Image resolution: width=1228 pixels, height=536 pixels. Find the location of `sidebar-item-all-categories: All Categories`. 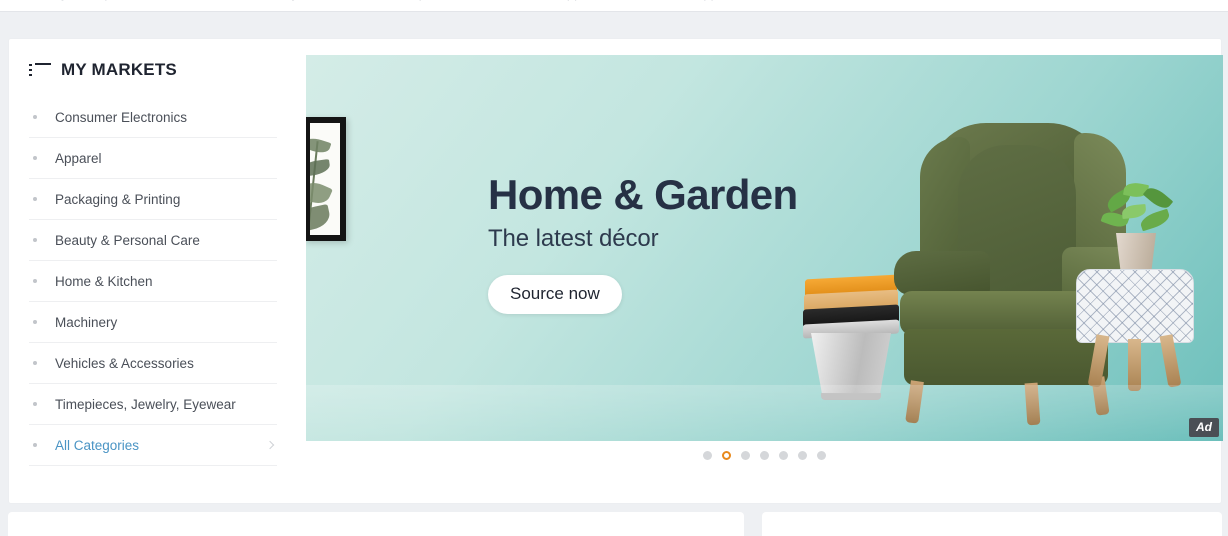

sidebar-item-all-categories: All Categories is located at coordinates (153, 445).